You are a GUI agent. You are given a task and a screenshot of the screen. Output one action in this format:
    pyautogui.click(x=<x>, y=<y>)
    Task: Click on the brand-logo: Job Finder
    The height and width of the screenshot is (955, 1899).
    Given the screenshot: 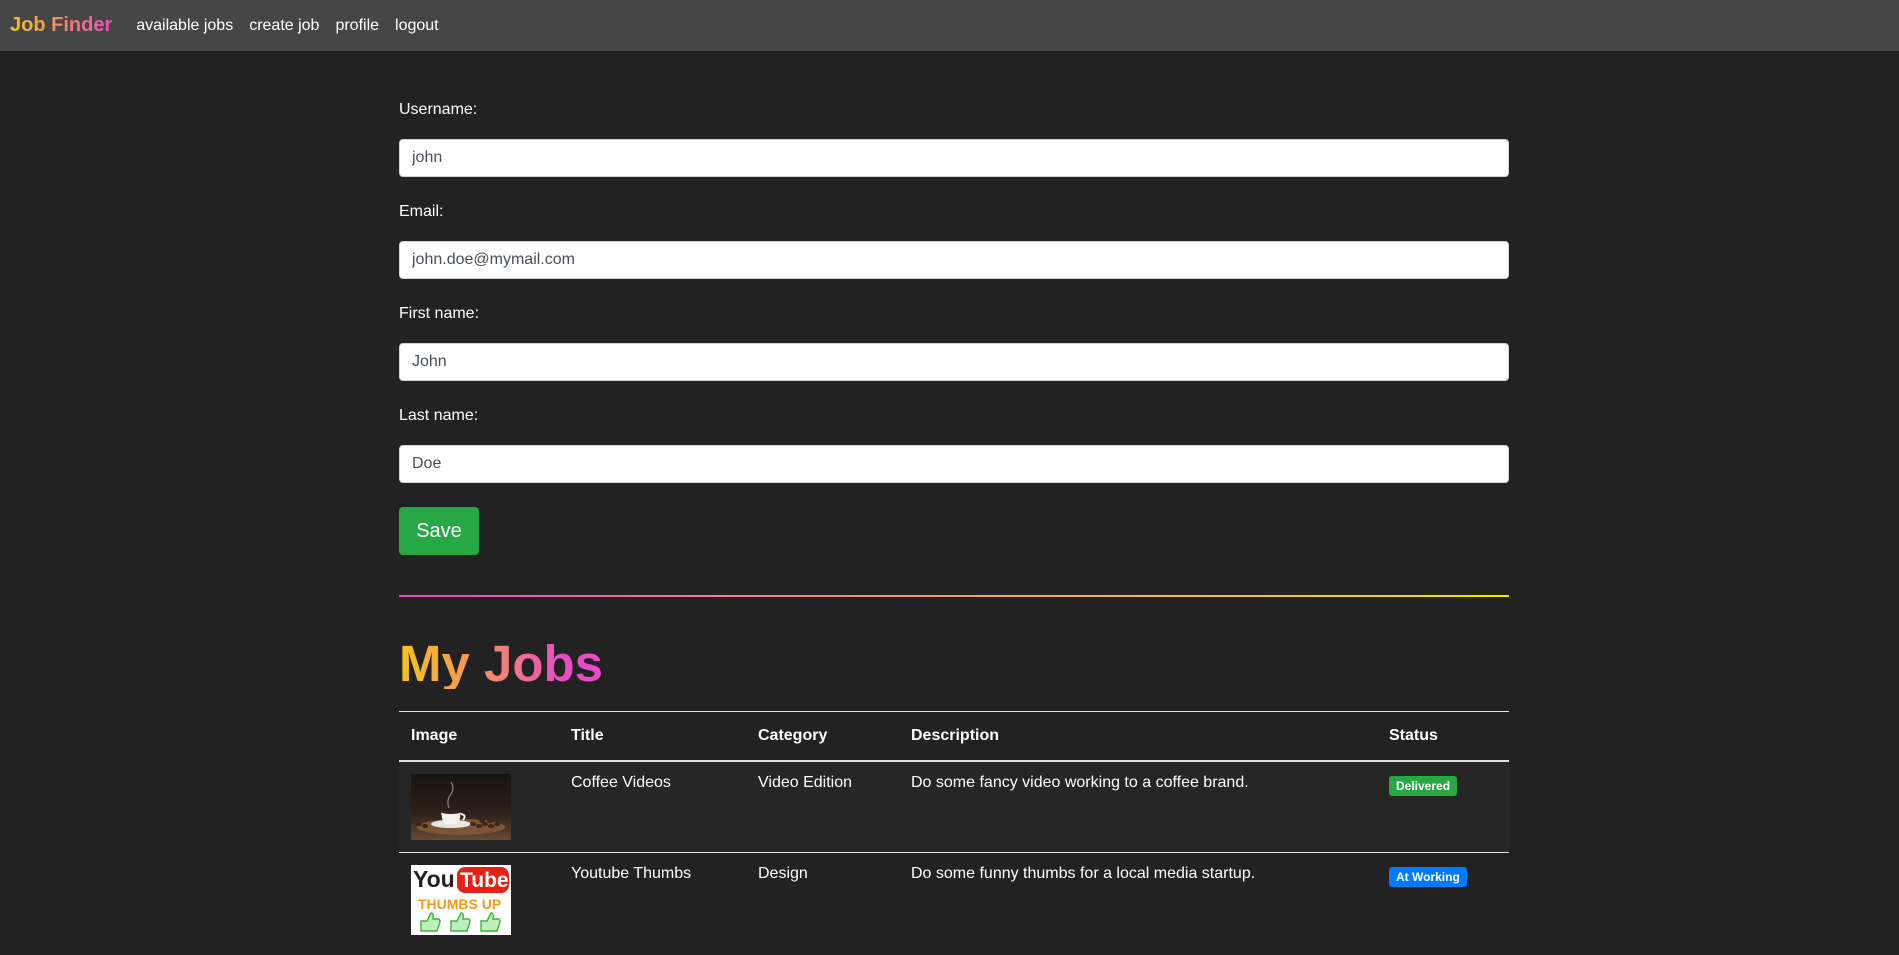 What is the action you would take?
    pyautogui.click(x=61, y=25)
    